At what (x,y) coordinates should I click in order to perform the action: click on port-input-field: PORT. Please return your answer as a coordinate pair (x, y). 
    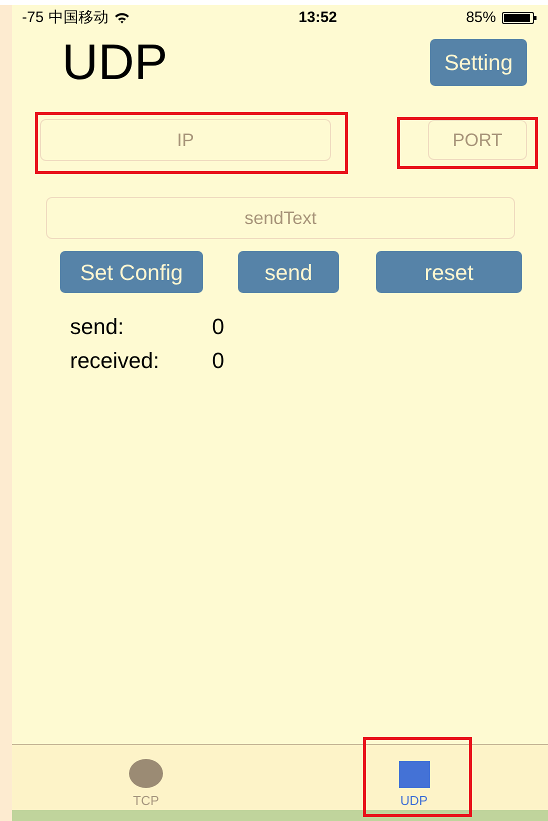
    Looking at the image, I should click on (477, 140).